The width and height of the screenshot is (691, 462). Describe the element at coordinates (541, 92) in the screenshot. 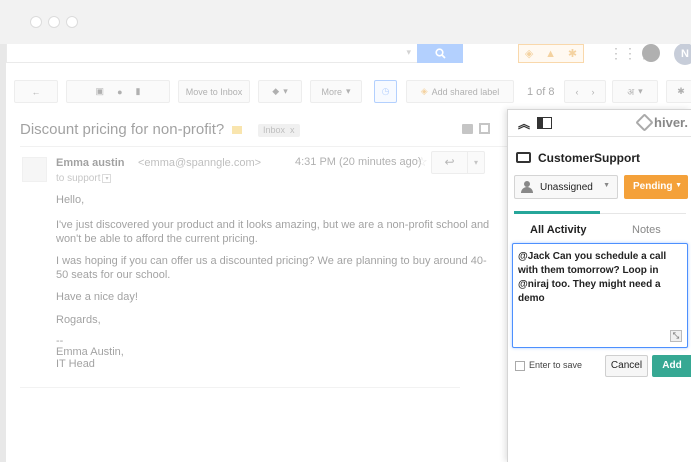

I see `pager-text: 1 of 8` at that location.